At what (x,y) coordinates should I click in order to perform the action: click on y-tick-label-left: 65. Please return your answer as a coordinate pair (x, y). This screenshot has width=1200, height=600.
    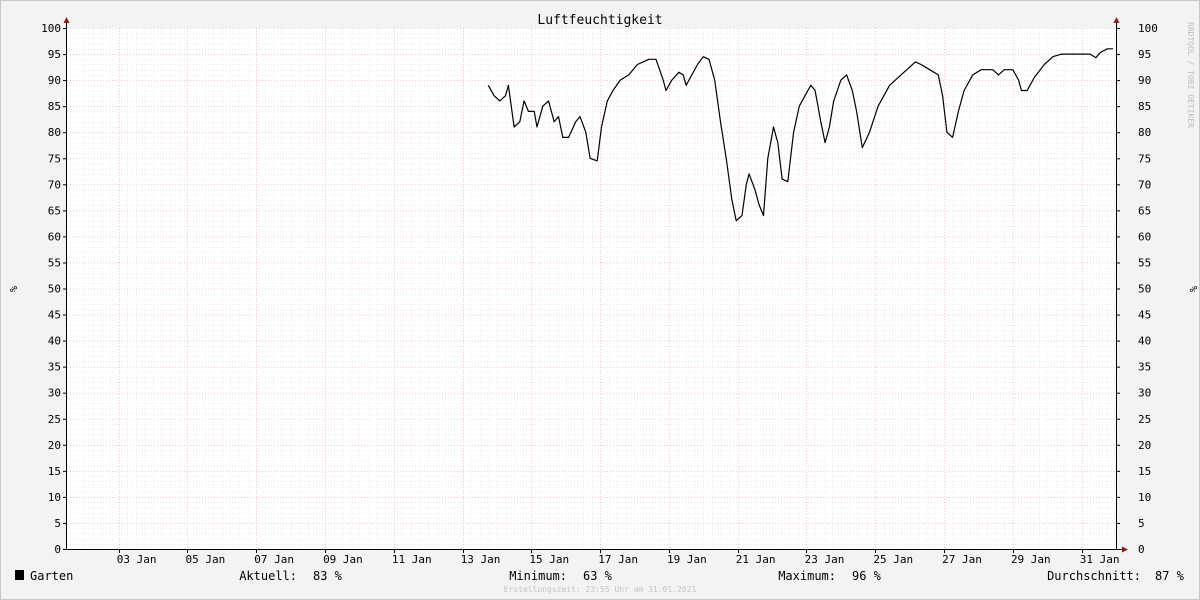
    Looking at the image, I should click on (54, 210).